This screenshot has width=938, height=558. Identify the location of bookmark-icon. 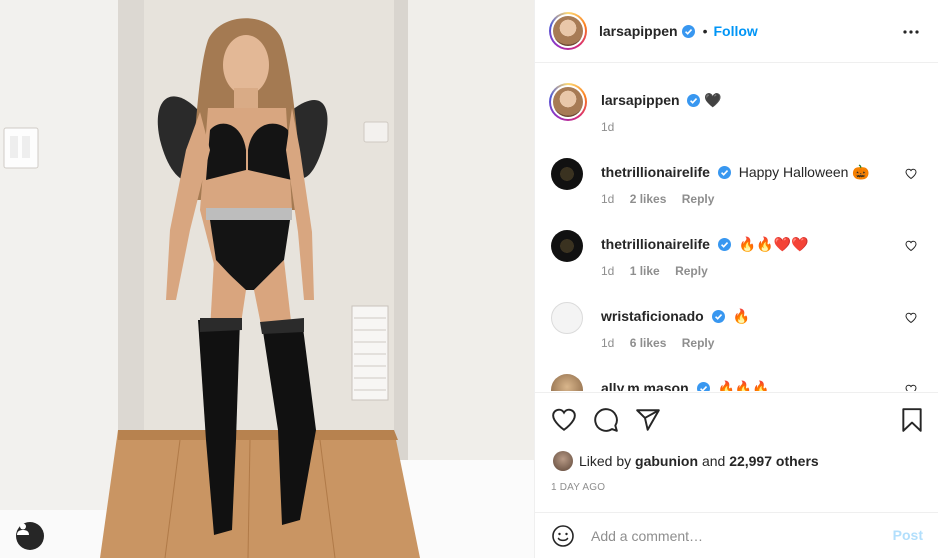
(912, 420).